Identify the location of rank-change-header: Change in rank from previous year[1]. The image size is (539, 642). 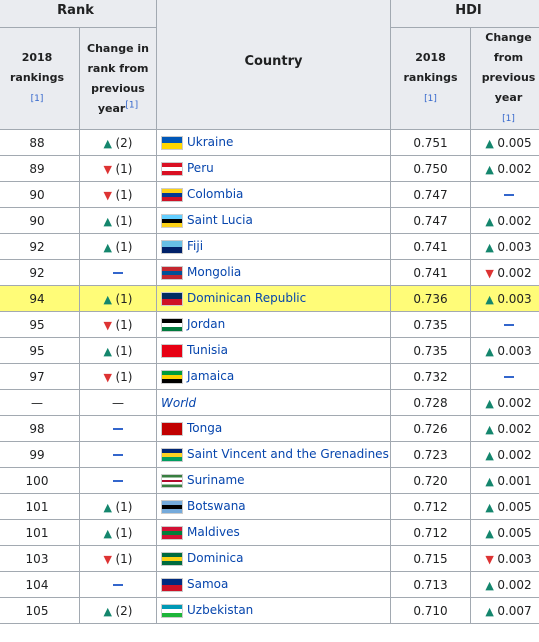
(118, 78).